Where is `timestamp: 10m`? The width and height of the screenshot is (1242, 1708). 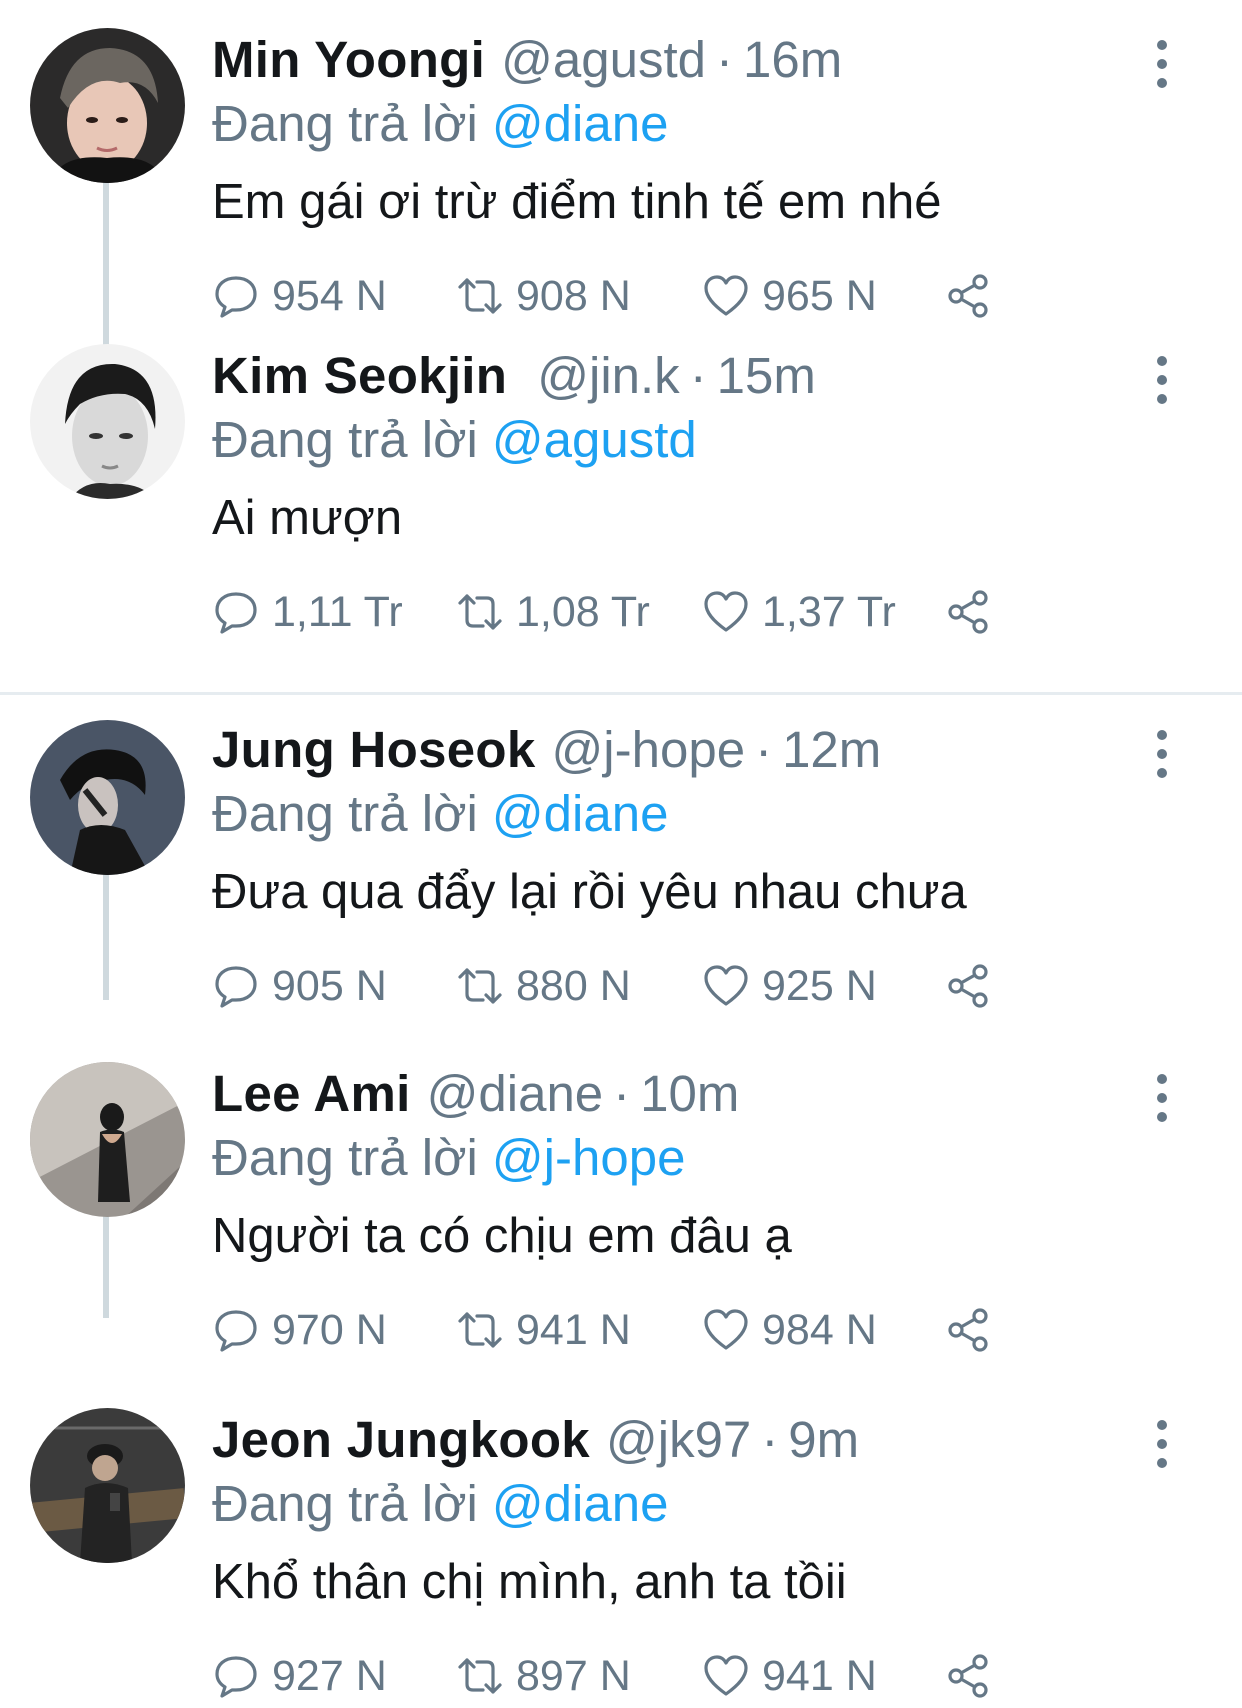 timestamp: 10m is located at coordinates (689, 1094).